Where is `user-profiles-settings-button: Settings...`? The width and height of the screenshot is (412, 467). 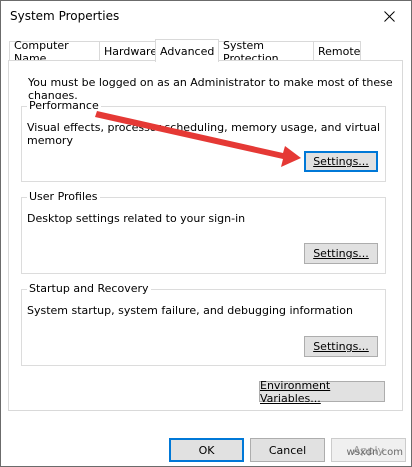
user-profiles-settings-button: Settings... is located at coordinates (341, 253).